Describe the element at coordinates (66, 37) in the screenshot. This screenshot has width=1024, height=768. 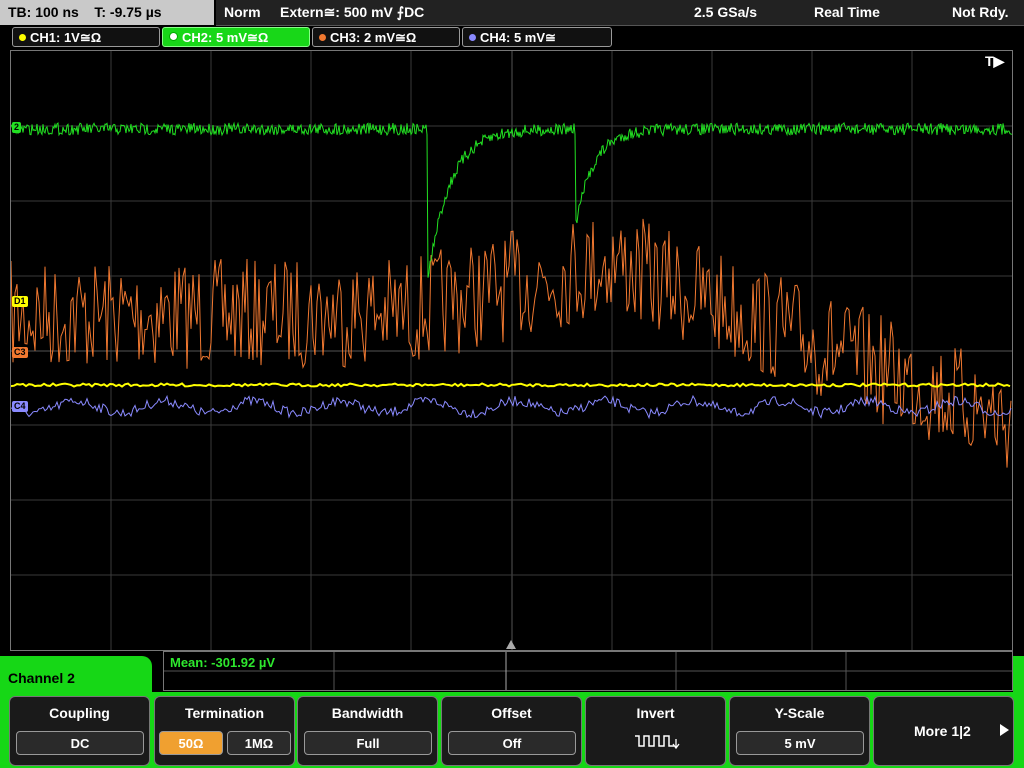
I see `ch1-label: CH1: 1V≅Ω` at that location.